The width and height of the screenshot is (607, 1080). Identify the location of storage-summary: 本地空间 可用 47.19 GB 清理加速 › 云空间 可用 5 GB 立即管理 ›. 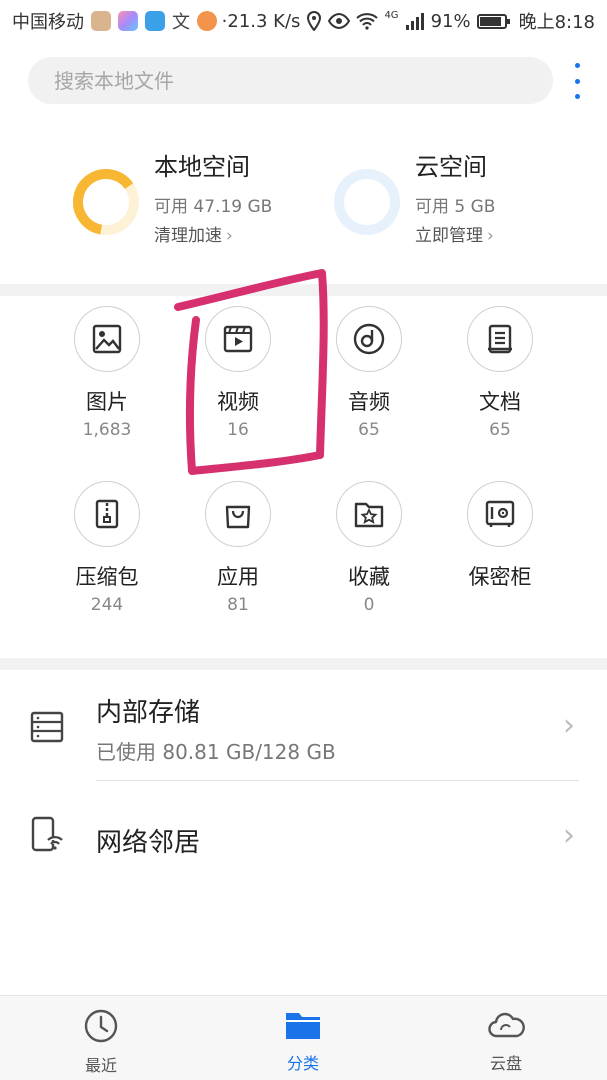
(303, 205).